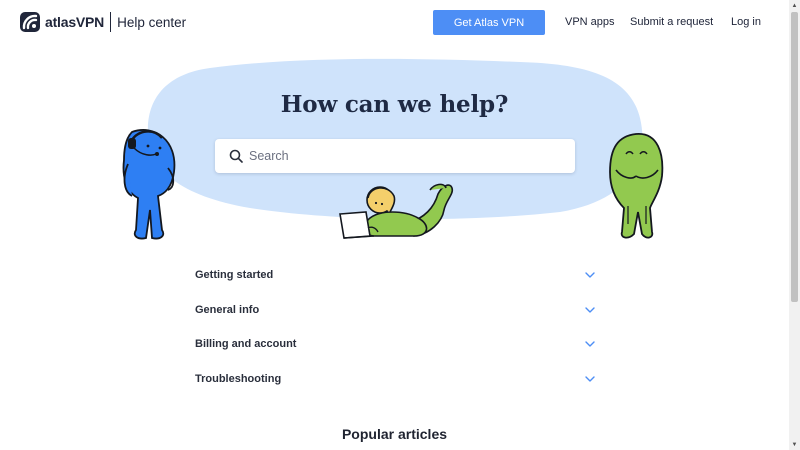  What do you see at coordinates (234, 275) in the screenshot?
I see `accordion-item-label: Getting started` at bounding box center [234, 275].